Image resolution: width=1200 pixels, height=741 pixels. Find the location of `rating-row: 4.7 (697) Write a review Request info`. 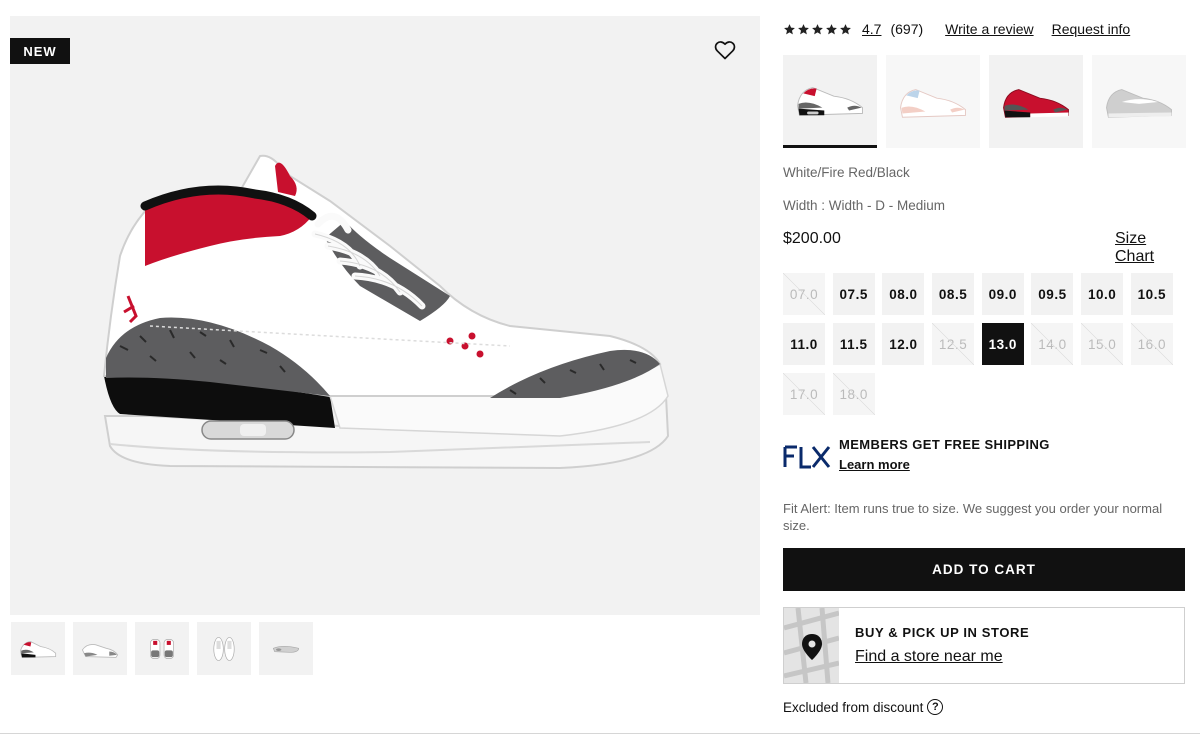

rating-row: 4.7 (697) Write a review Request info is located at coordinates (956, 29).